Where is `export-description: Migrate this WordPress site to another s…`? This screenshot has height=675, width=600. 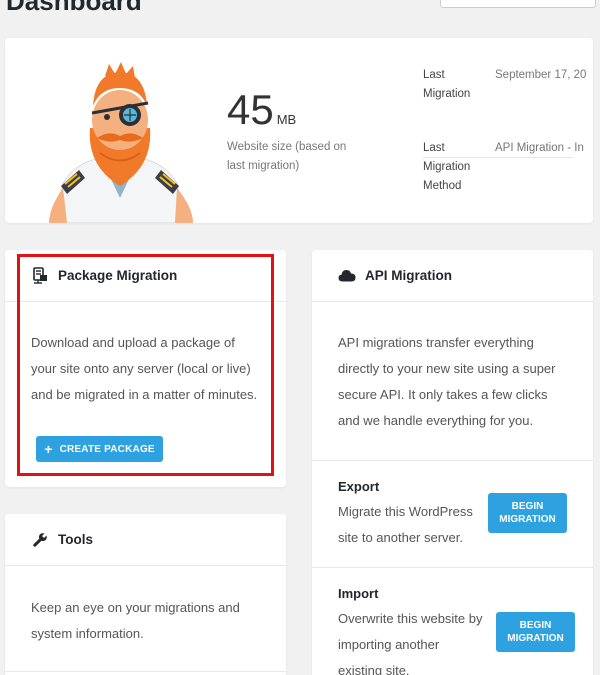 export-description: Migrate this WordPress site to another s… is located at coordinates (405, 524).